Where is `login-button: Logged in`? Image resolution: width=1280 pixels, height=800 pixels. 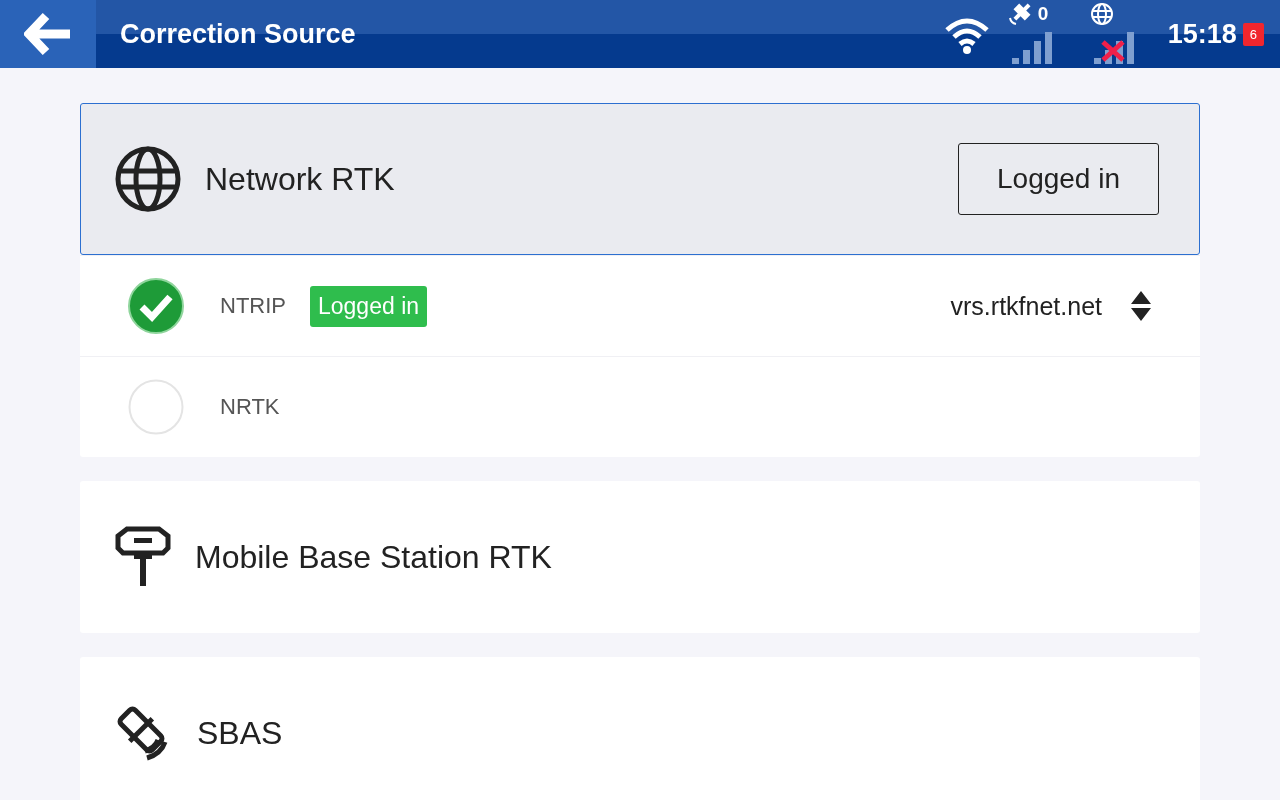
login-button: Logged in is located at coordinates (1058, 179).